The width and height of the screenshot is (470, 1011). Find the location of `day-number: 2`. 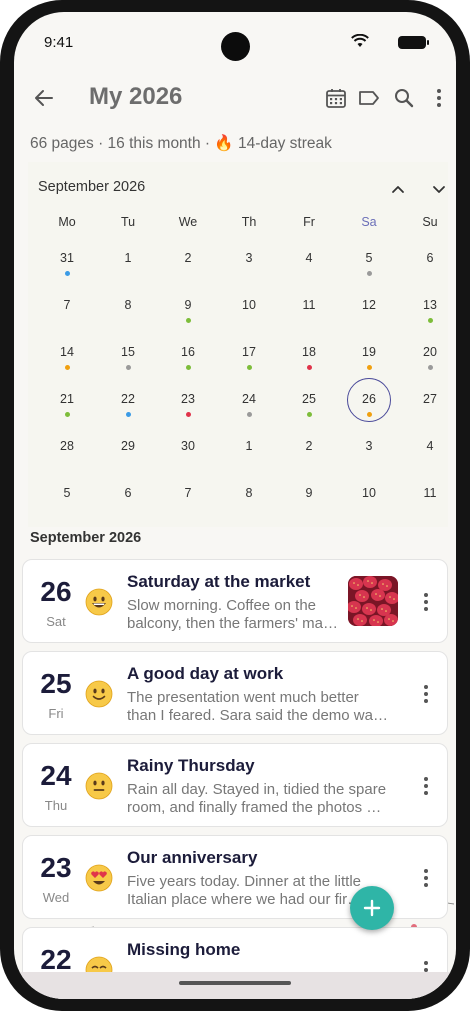

day-number: 2 is located at coordinates (309, 446).